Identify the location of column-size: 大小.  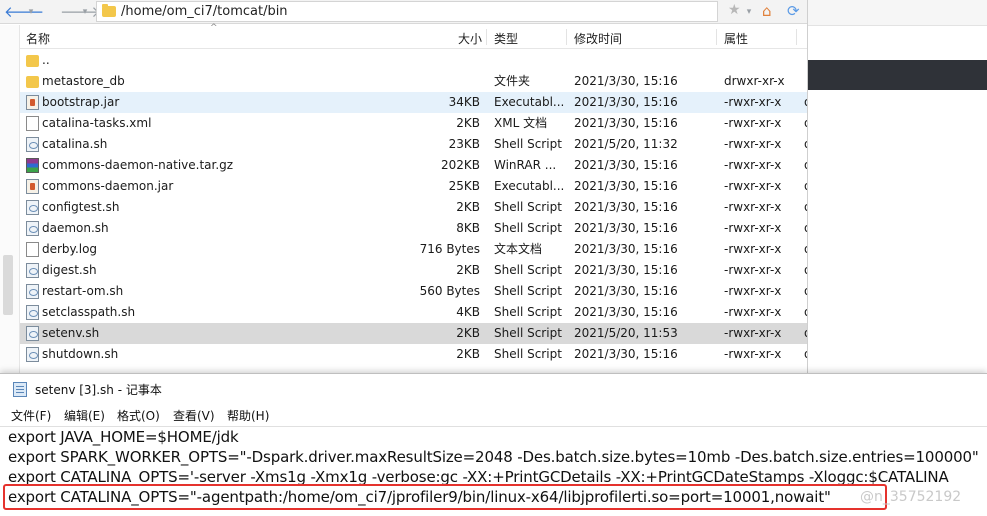
(470, 38).